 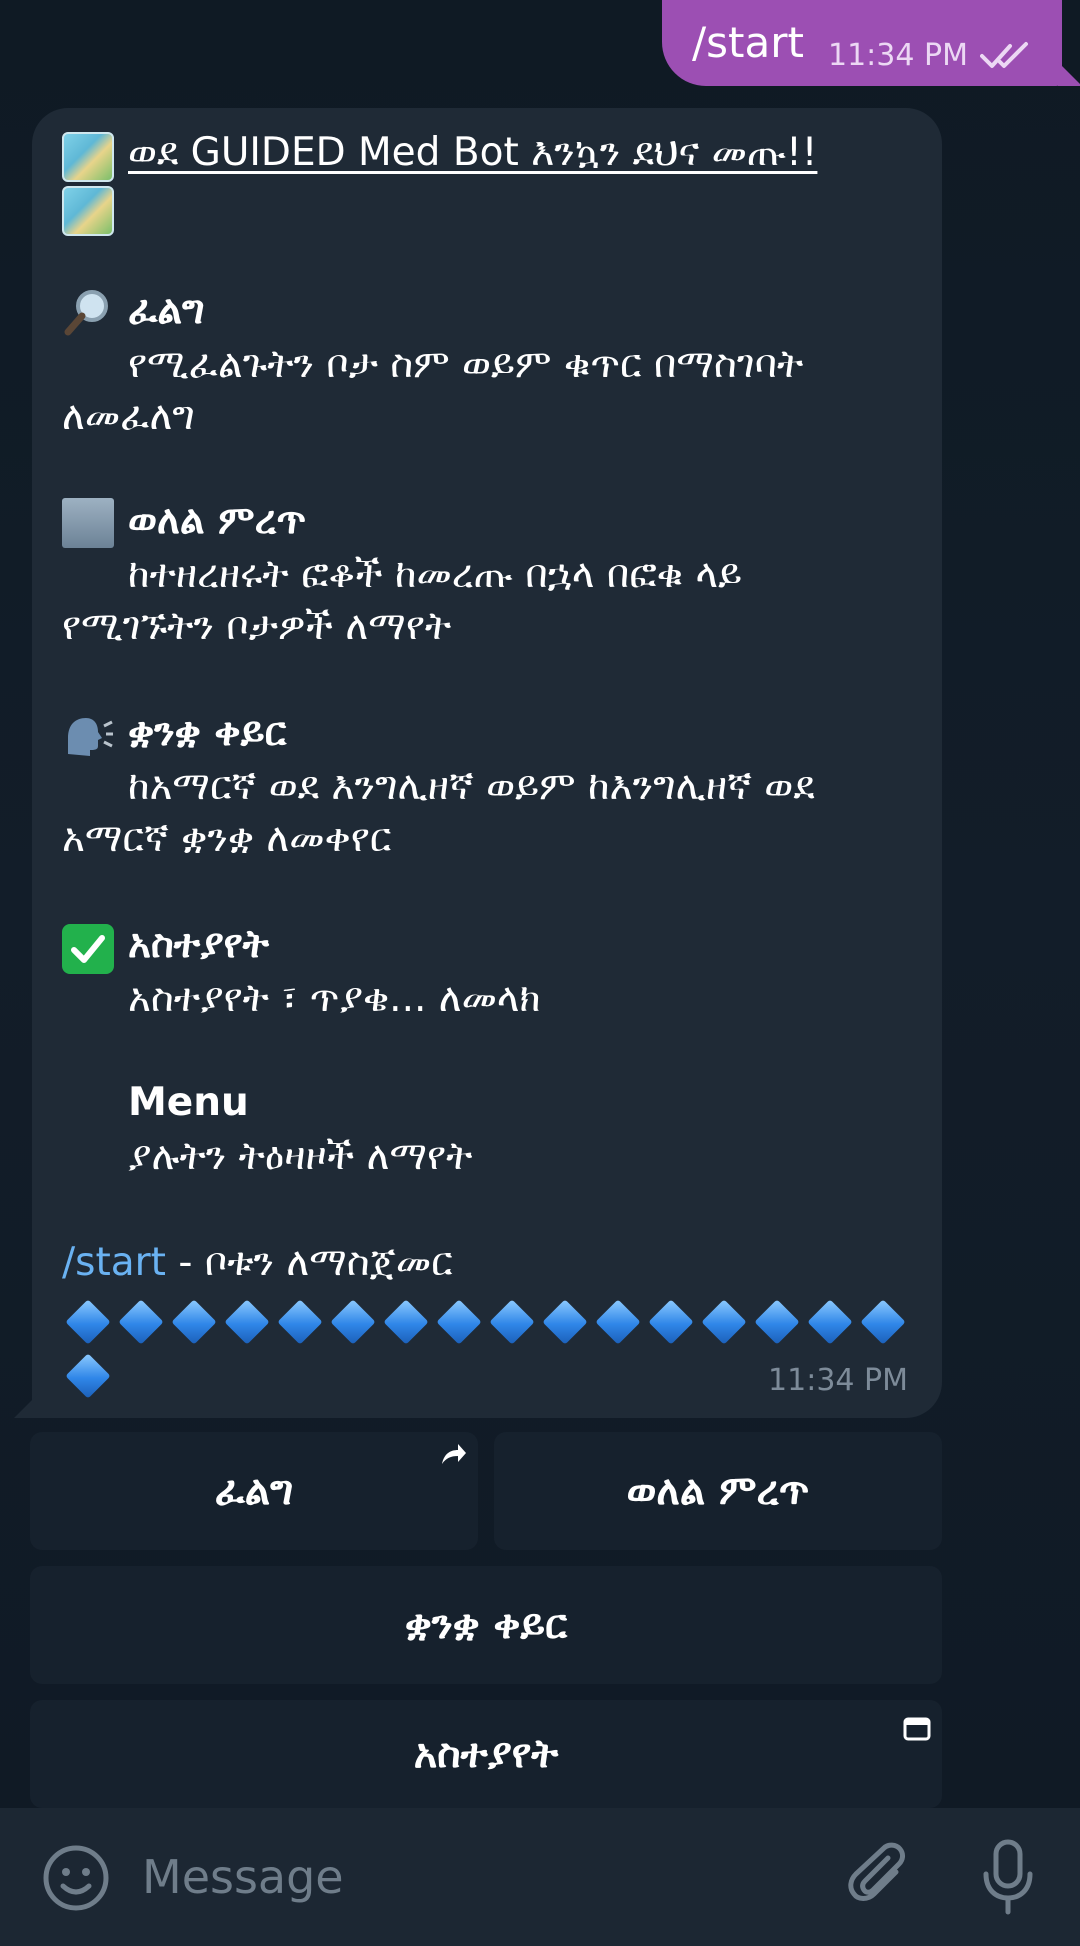 What do you see at coordinates (243, 1877) in the screenshot?
I see `message-input: Message` at bounding box center [243, 1877].